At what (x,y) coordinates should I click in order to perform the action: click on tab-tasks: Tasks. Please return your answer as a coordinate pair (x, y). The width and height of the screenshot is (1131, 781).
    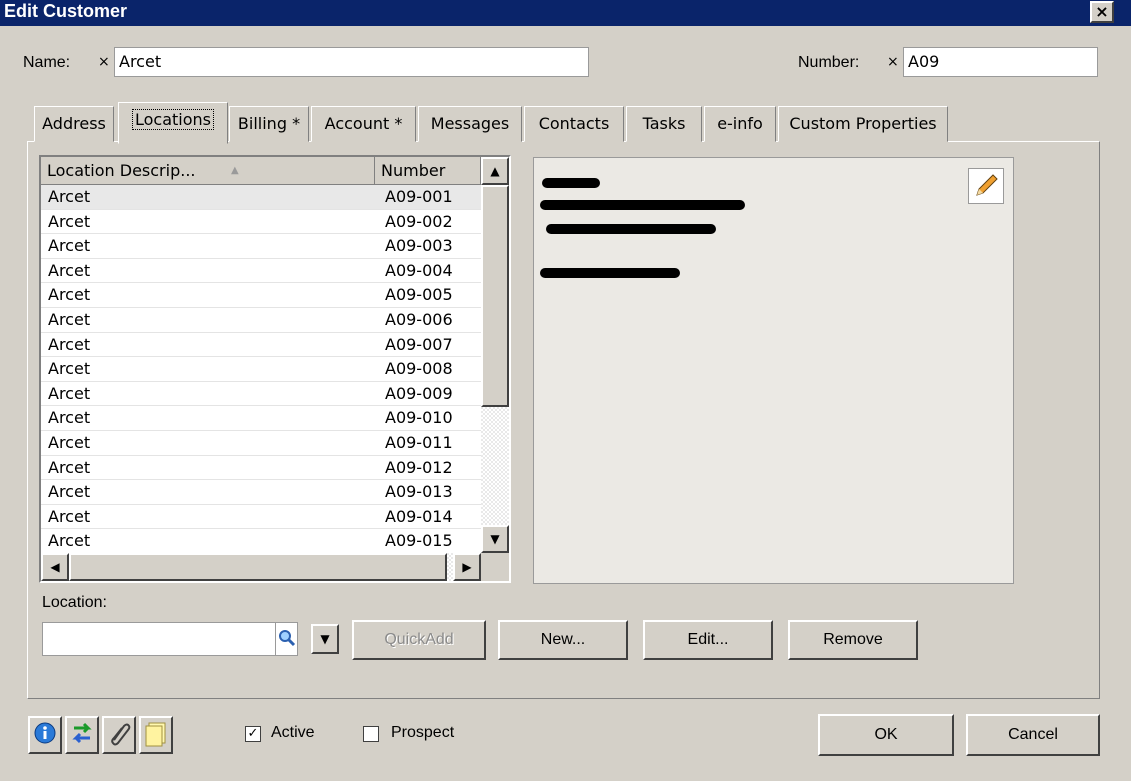
    Looking at the image, I should click on (664, 124).